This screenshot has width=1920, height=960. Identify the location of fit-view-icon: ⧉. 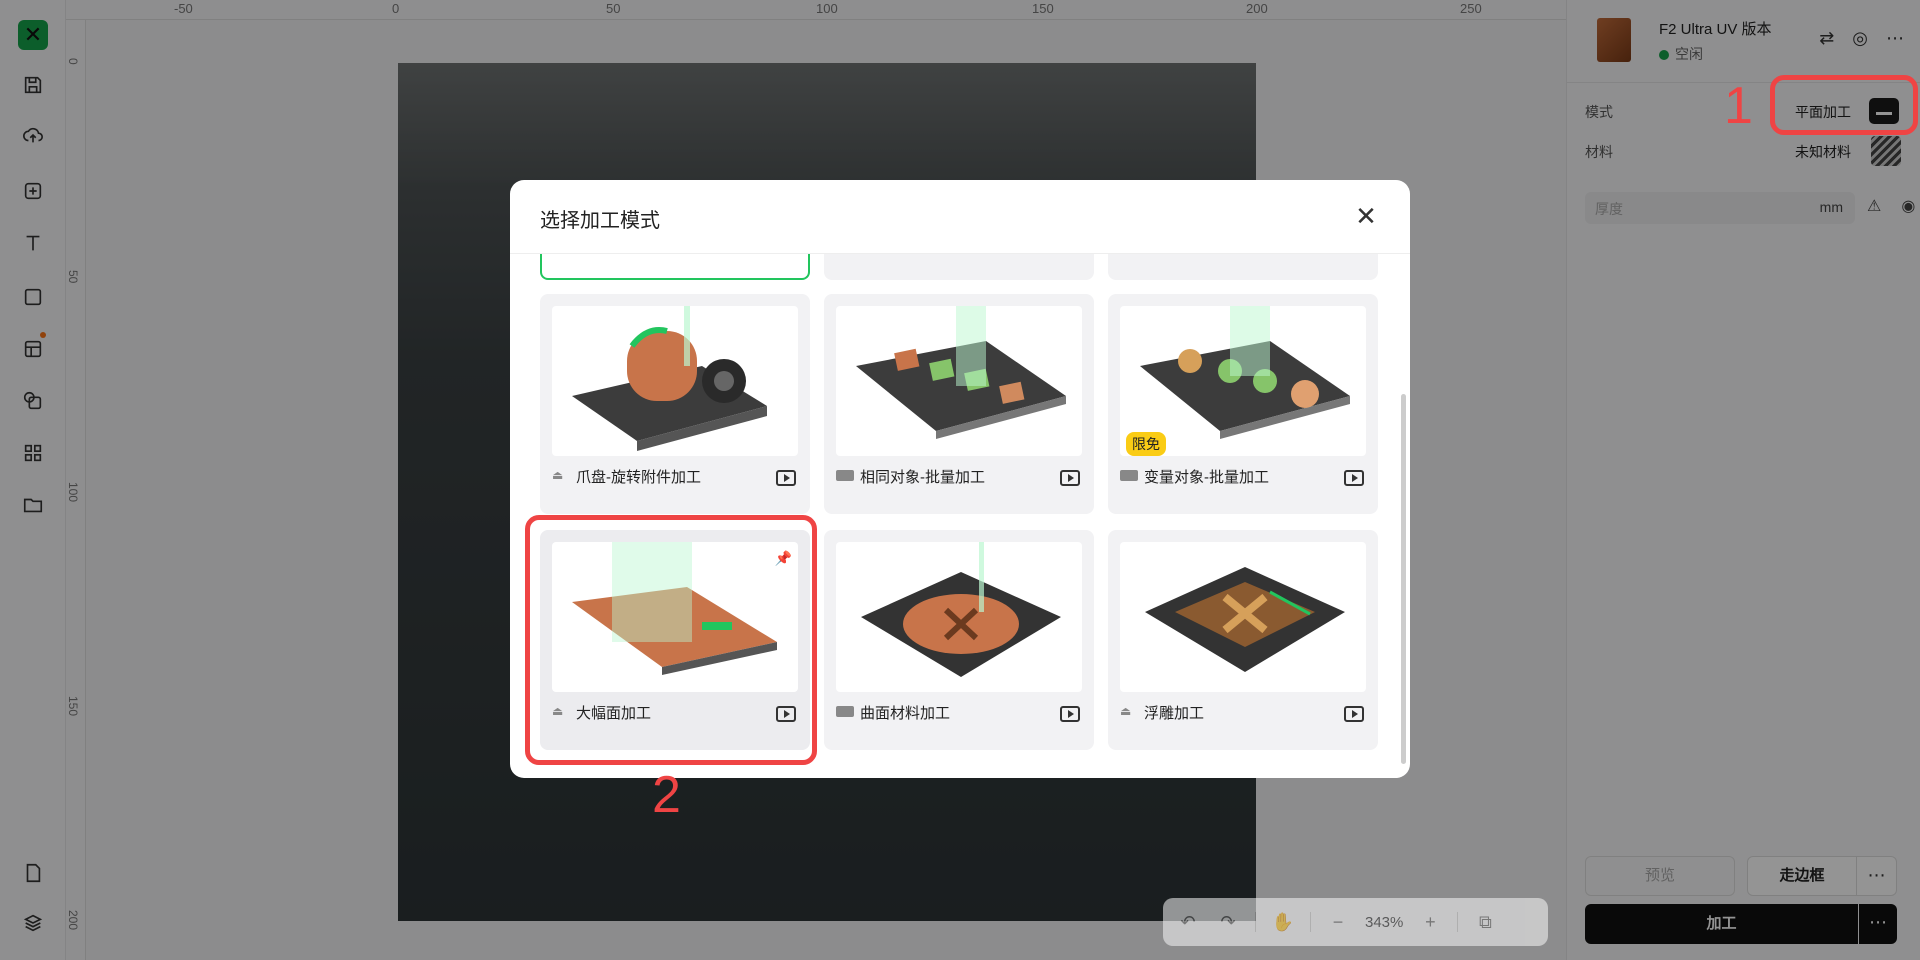
(1485, 922).